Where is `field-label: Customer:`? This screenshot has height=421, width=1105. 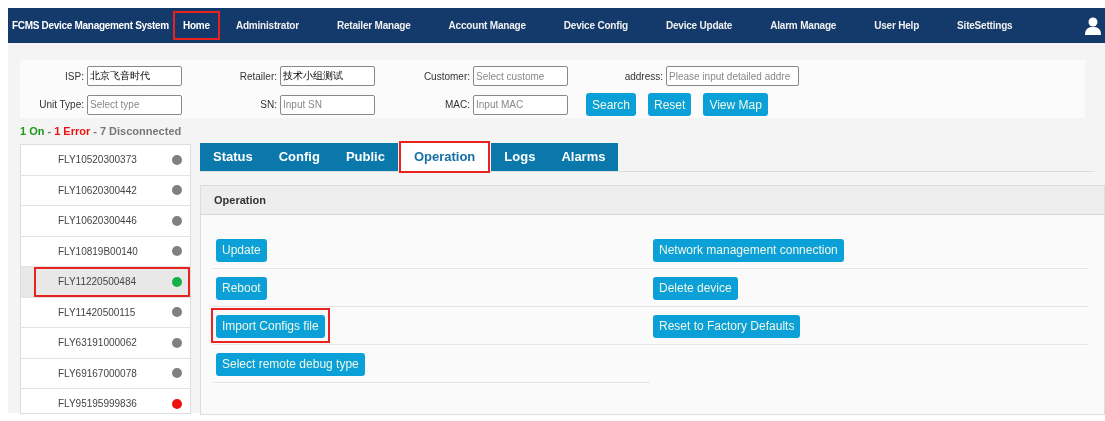 field-label: Customer: is located at coordinates (446, 76).